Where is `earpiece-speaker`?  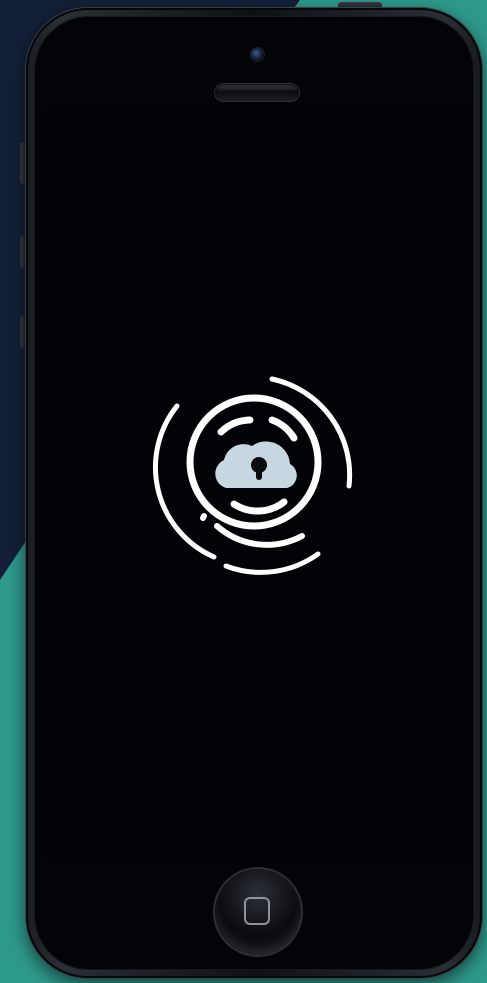 earpiece-speaker is located at coordinates (257, 92).